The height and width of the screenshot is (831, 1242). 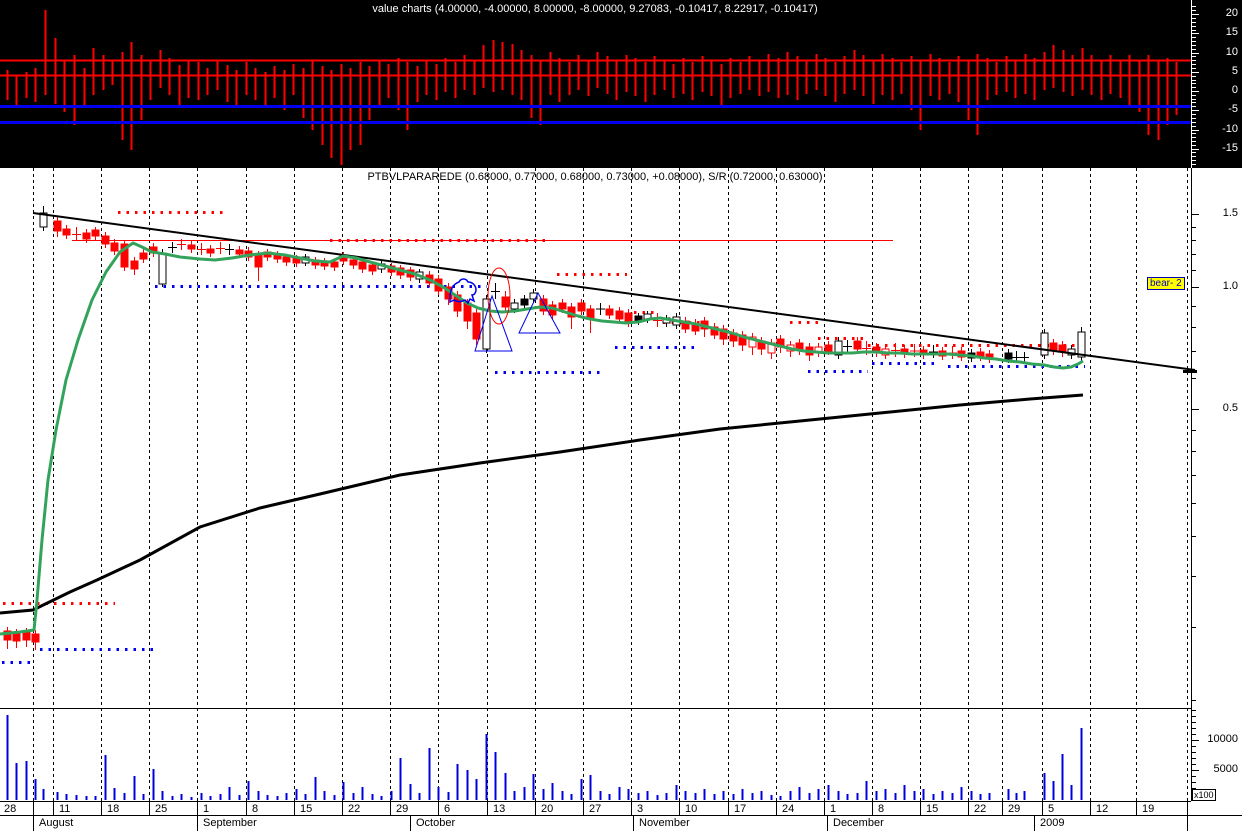 What do you see at coordinates (1222, 739) in the screenshot?
I see `volume-axis-label: 10000` at bounding box center [1222, 739].